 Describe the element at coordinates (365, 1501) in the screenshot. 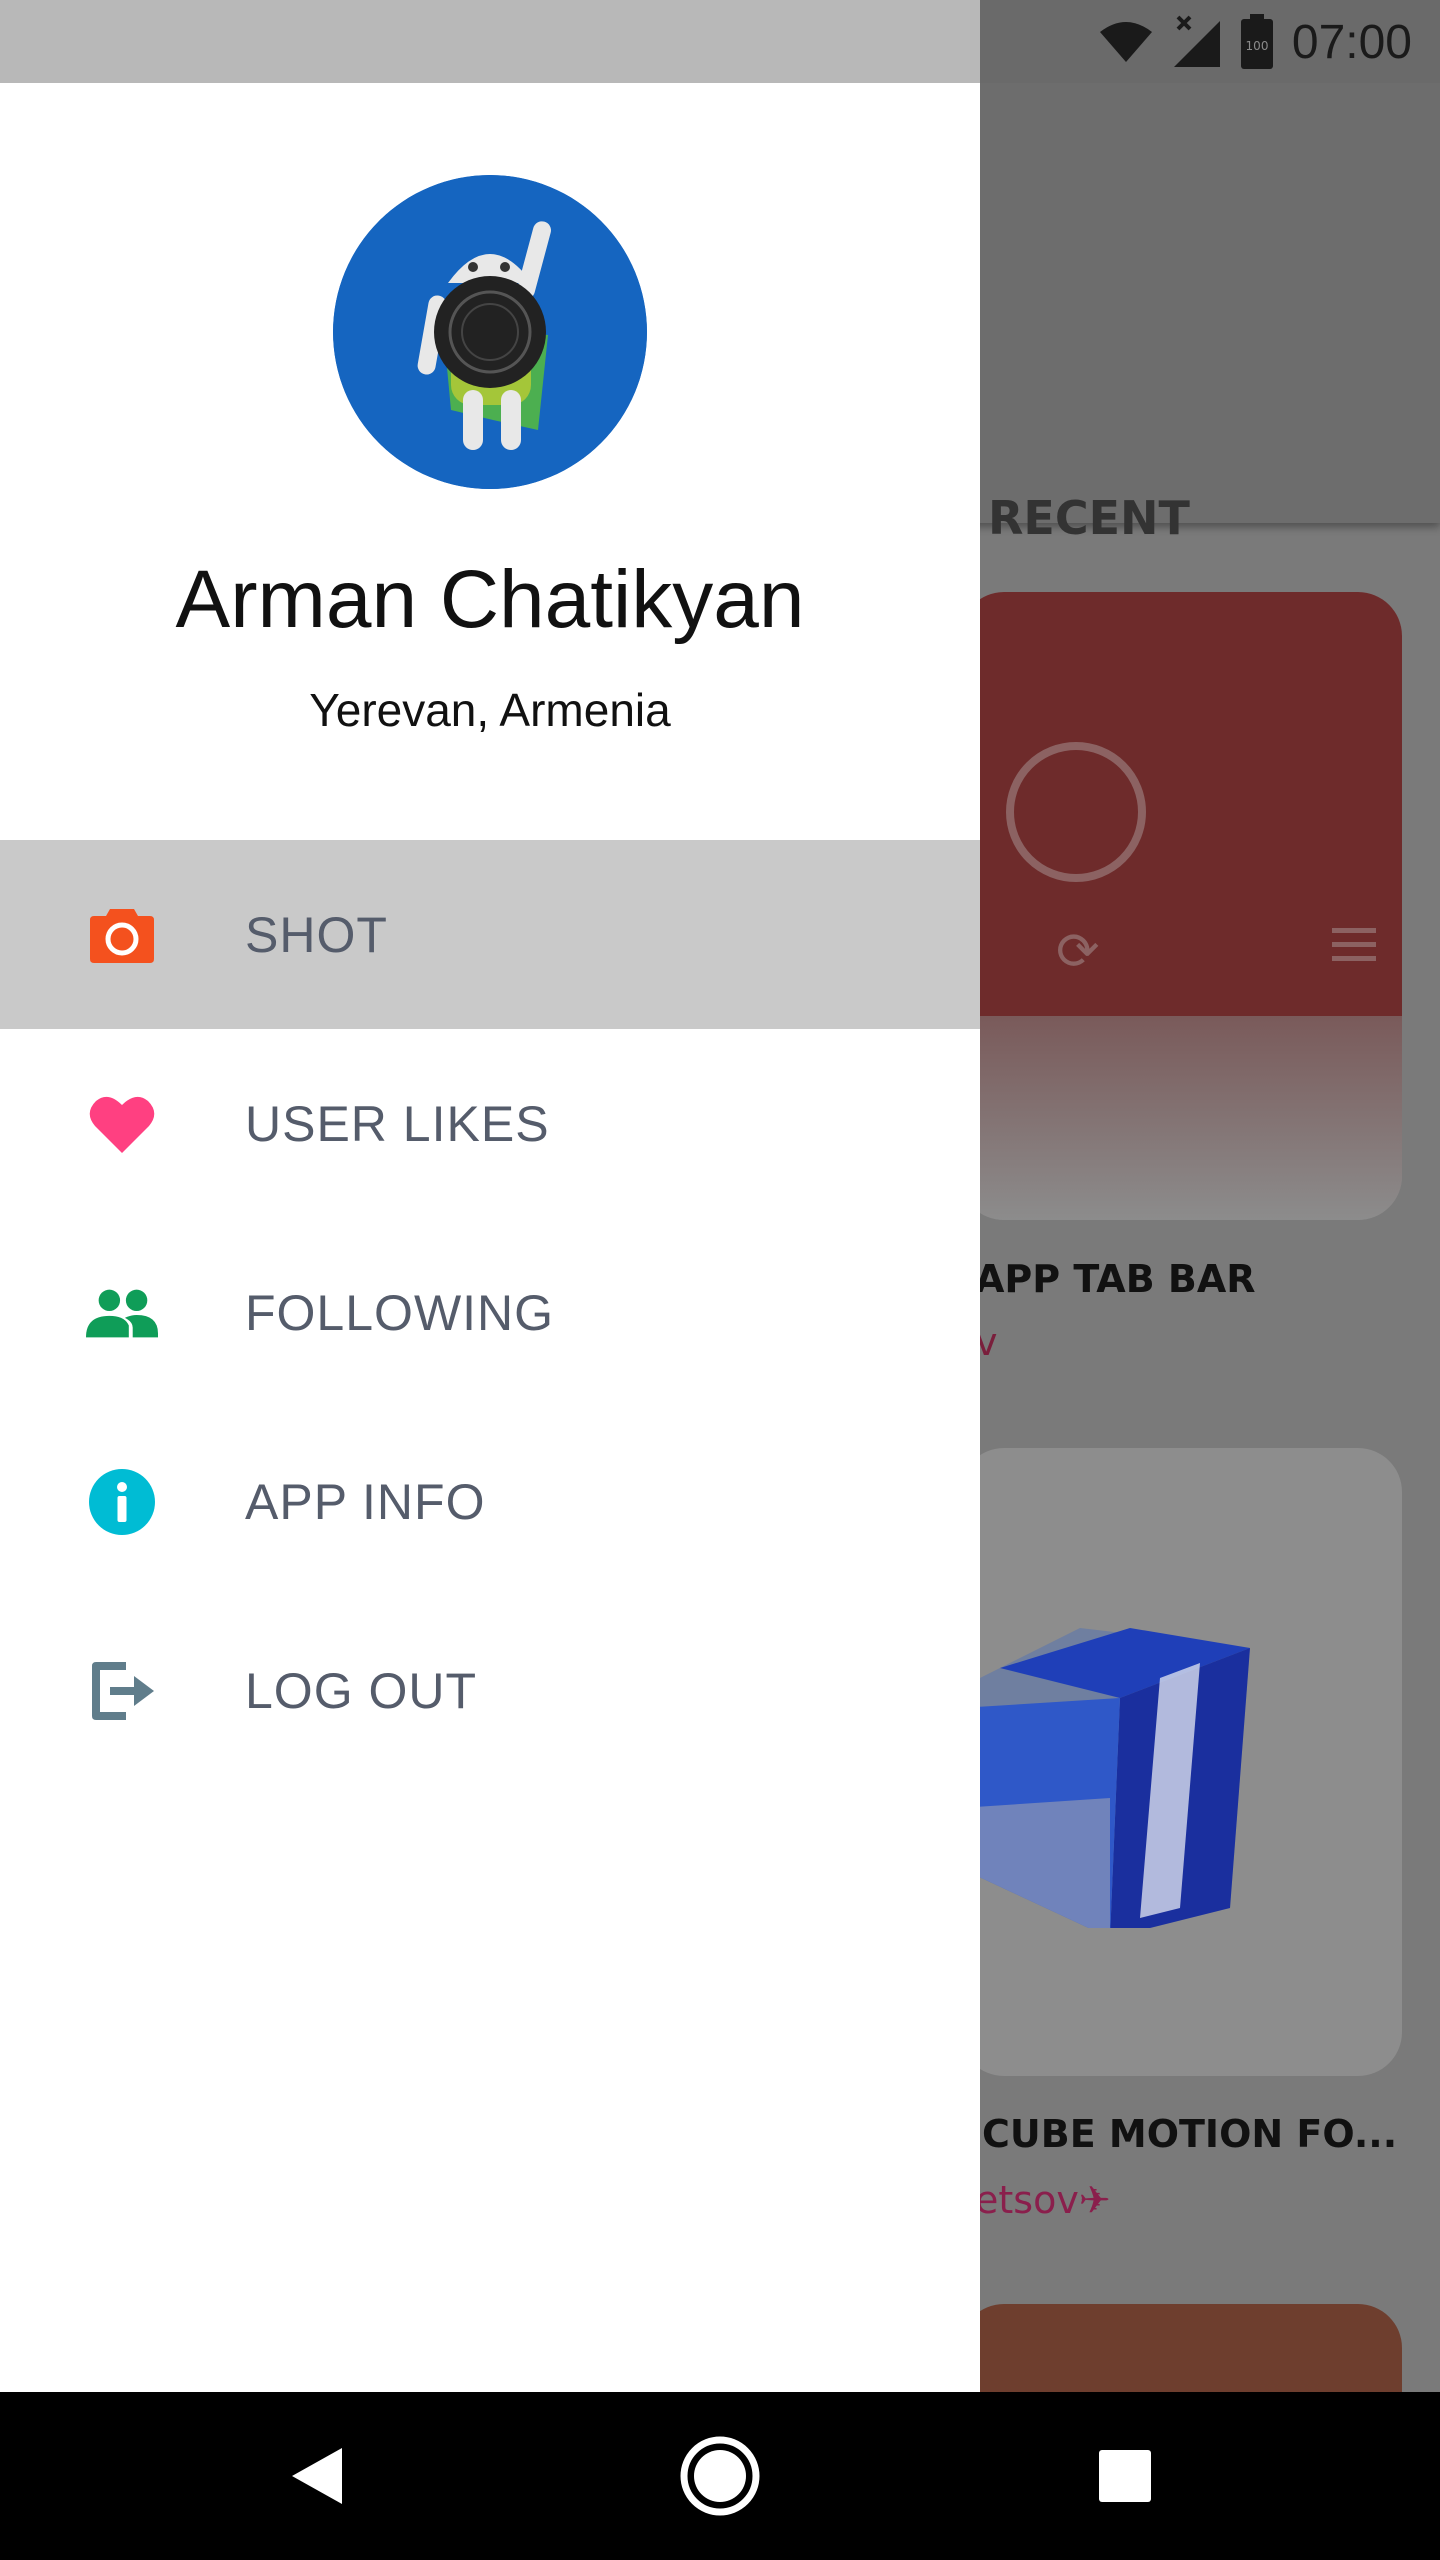

I see `menu-item-label: APP INFO` at that location.